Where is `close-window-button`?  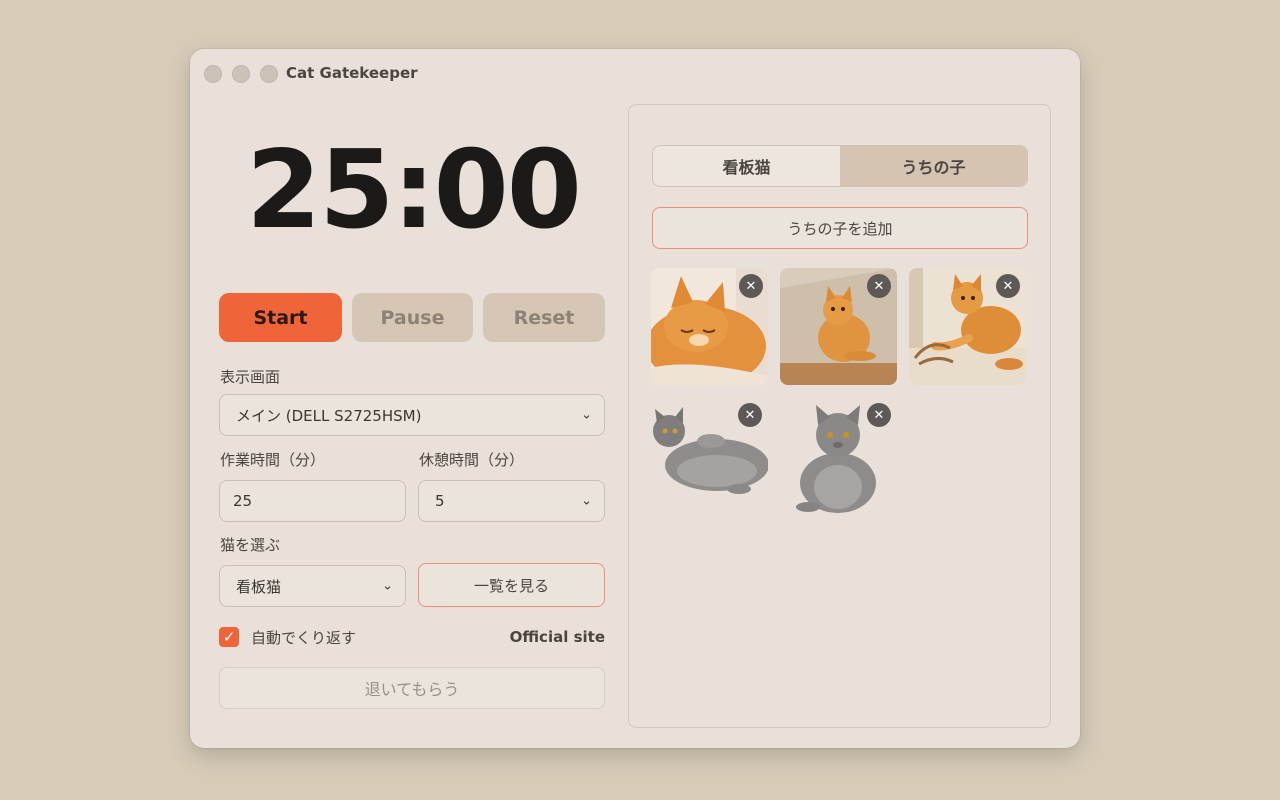 close-window-button is located at coordinates (213, 74).